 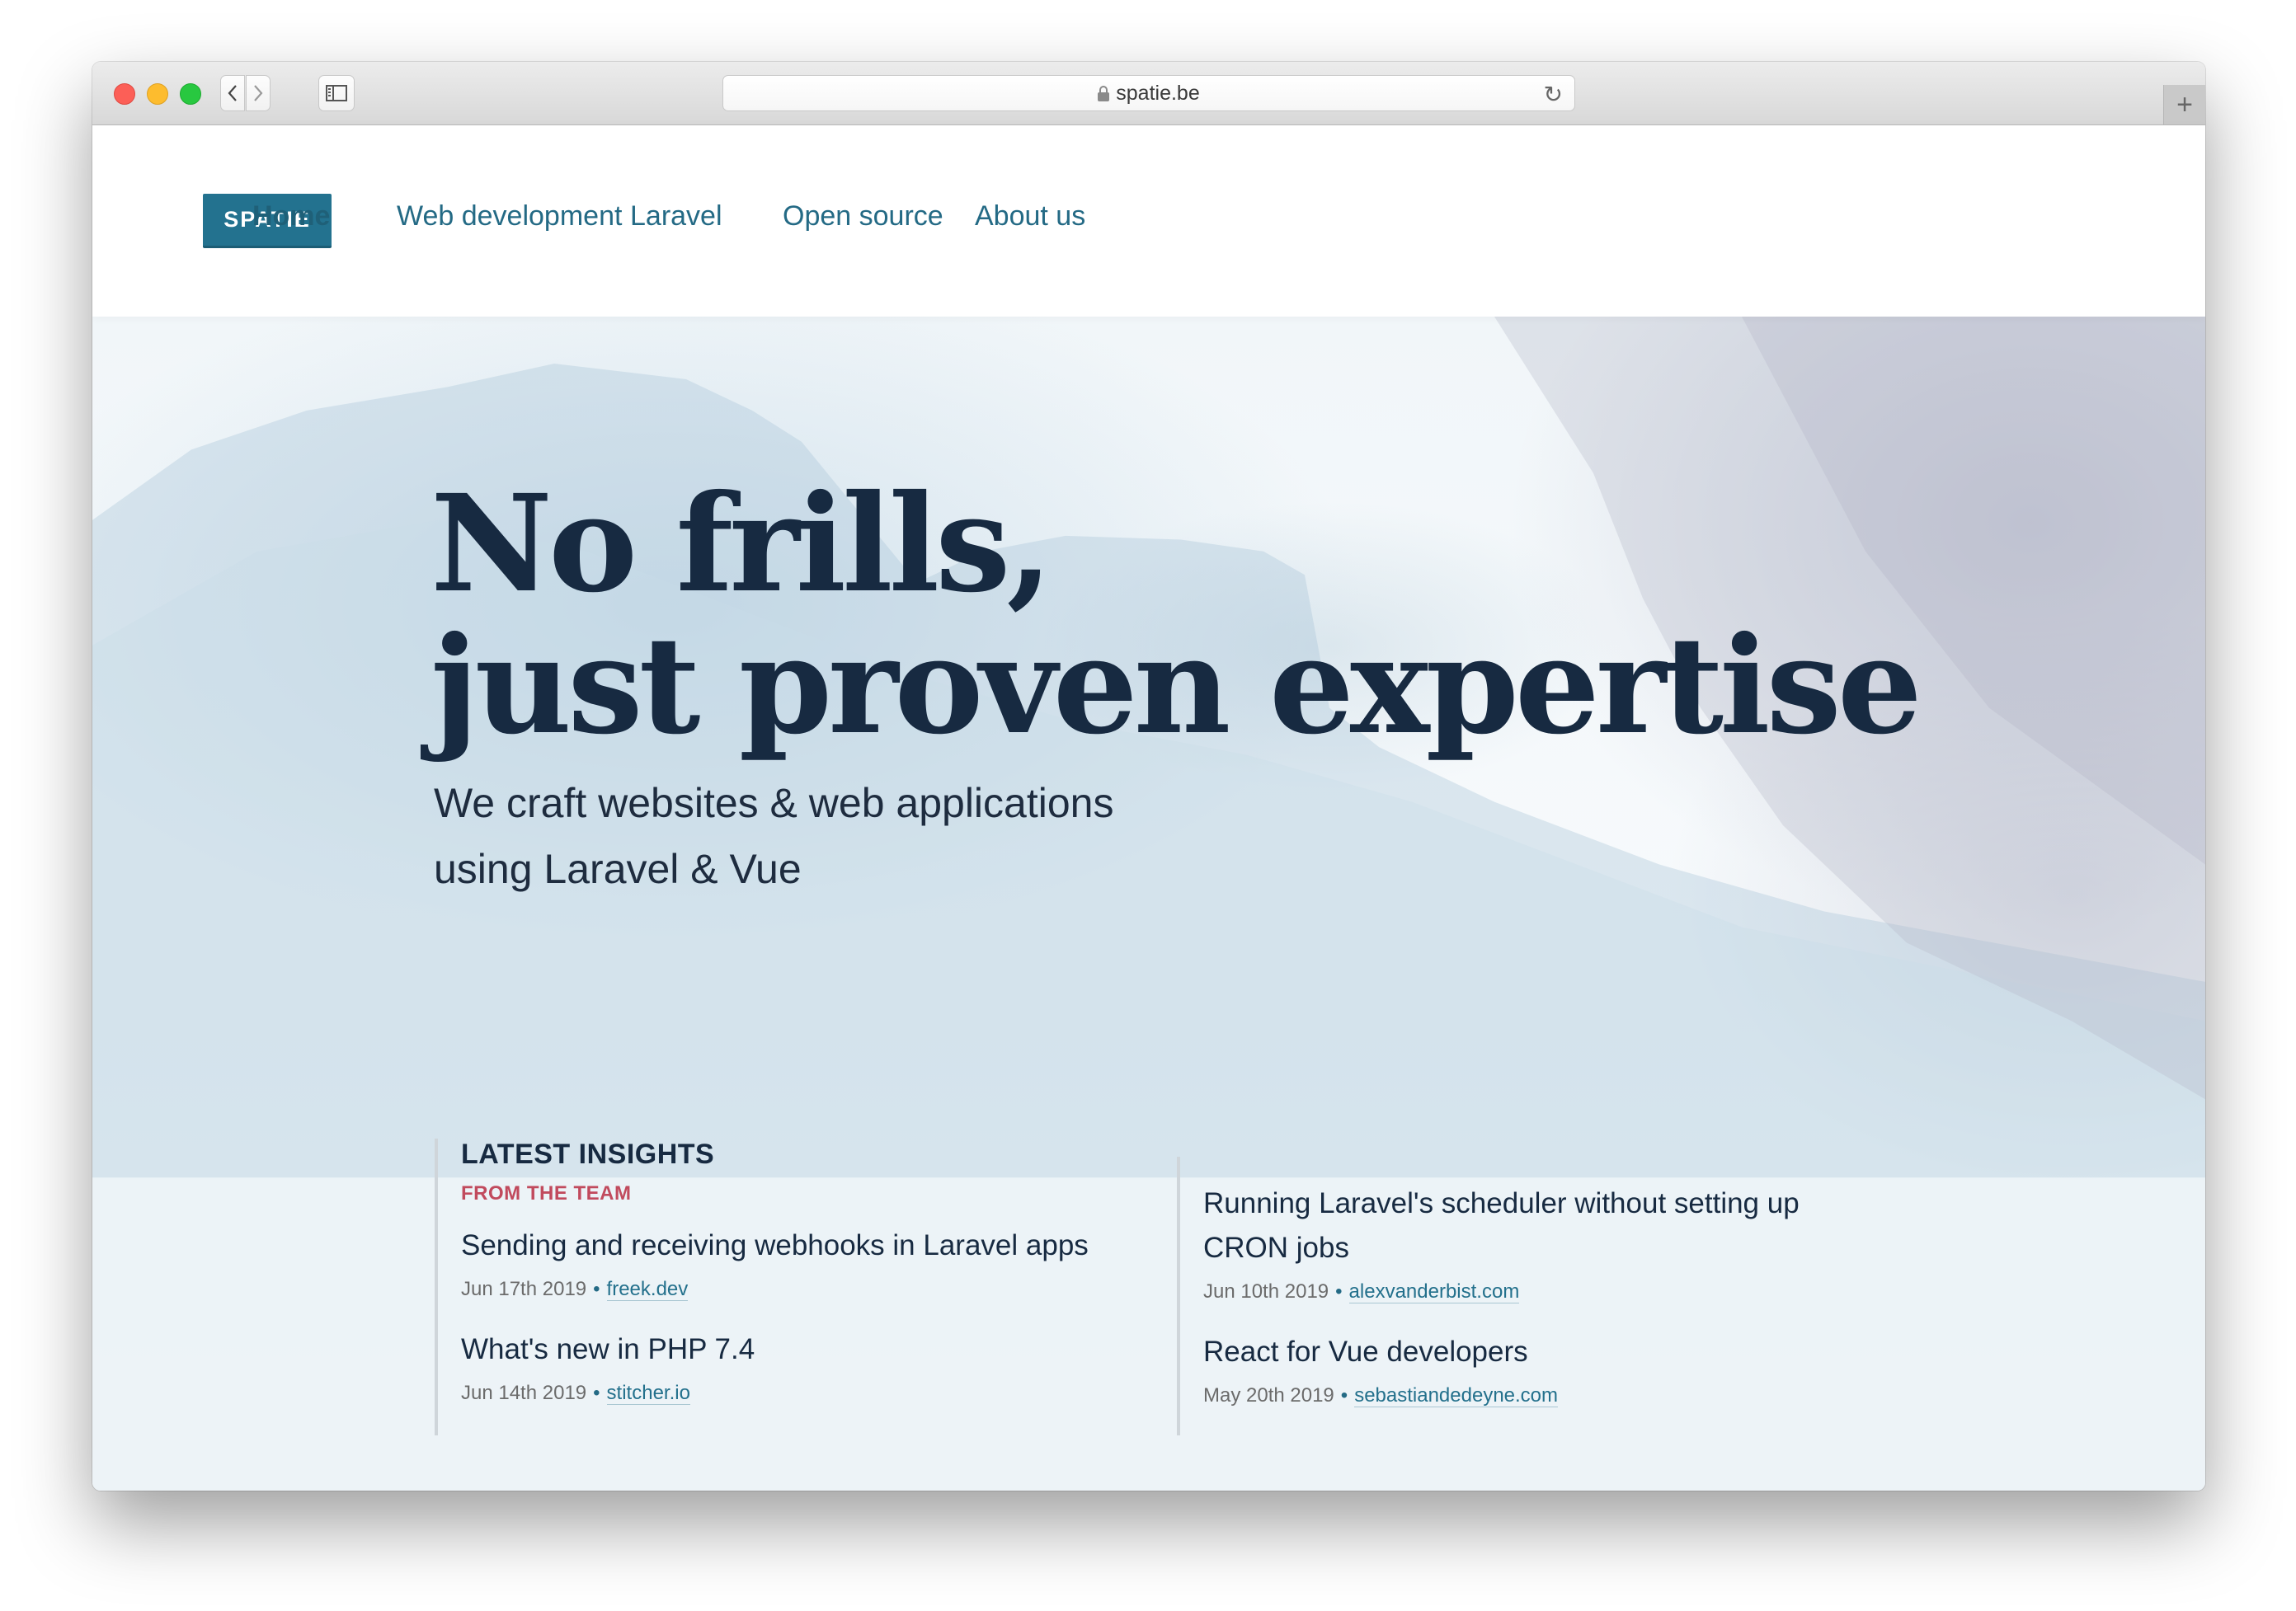 What do you see at coordinates (648, 1393) in the screenshot?
I see `post-source-link: stitcher.io` at bounding box center [648, 1393].